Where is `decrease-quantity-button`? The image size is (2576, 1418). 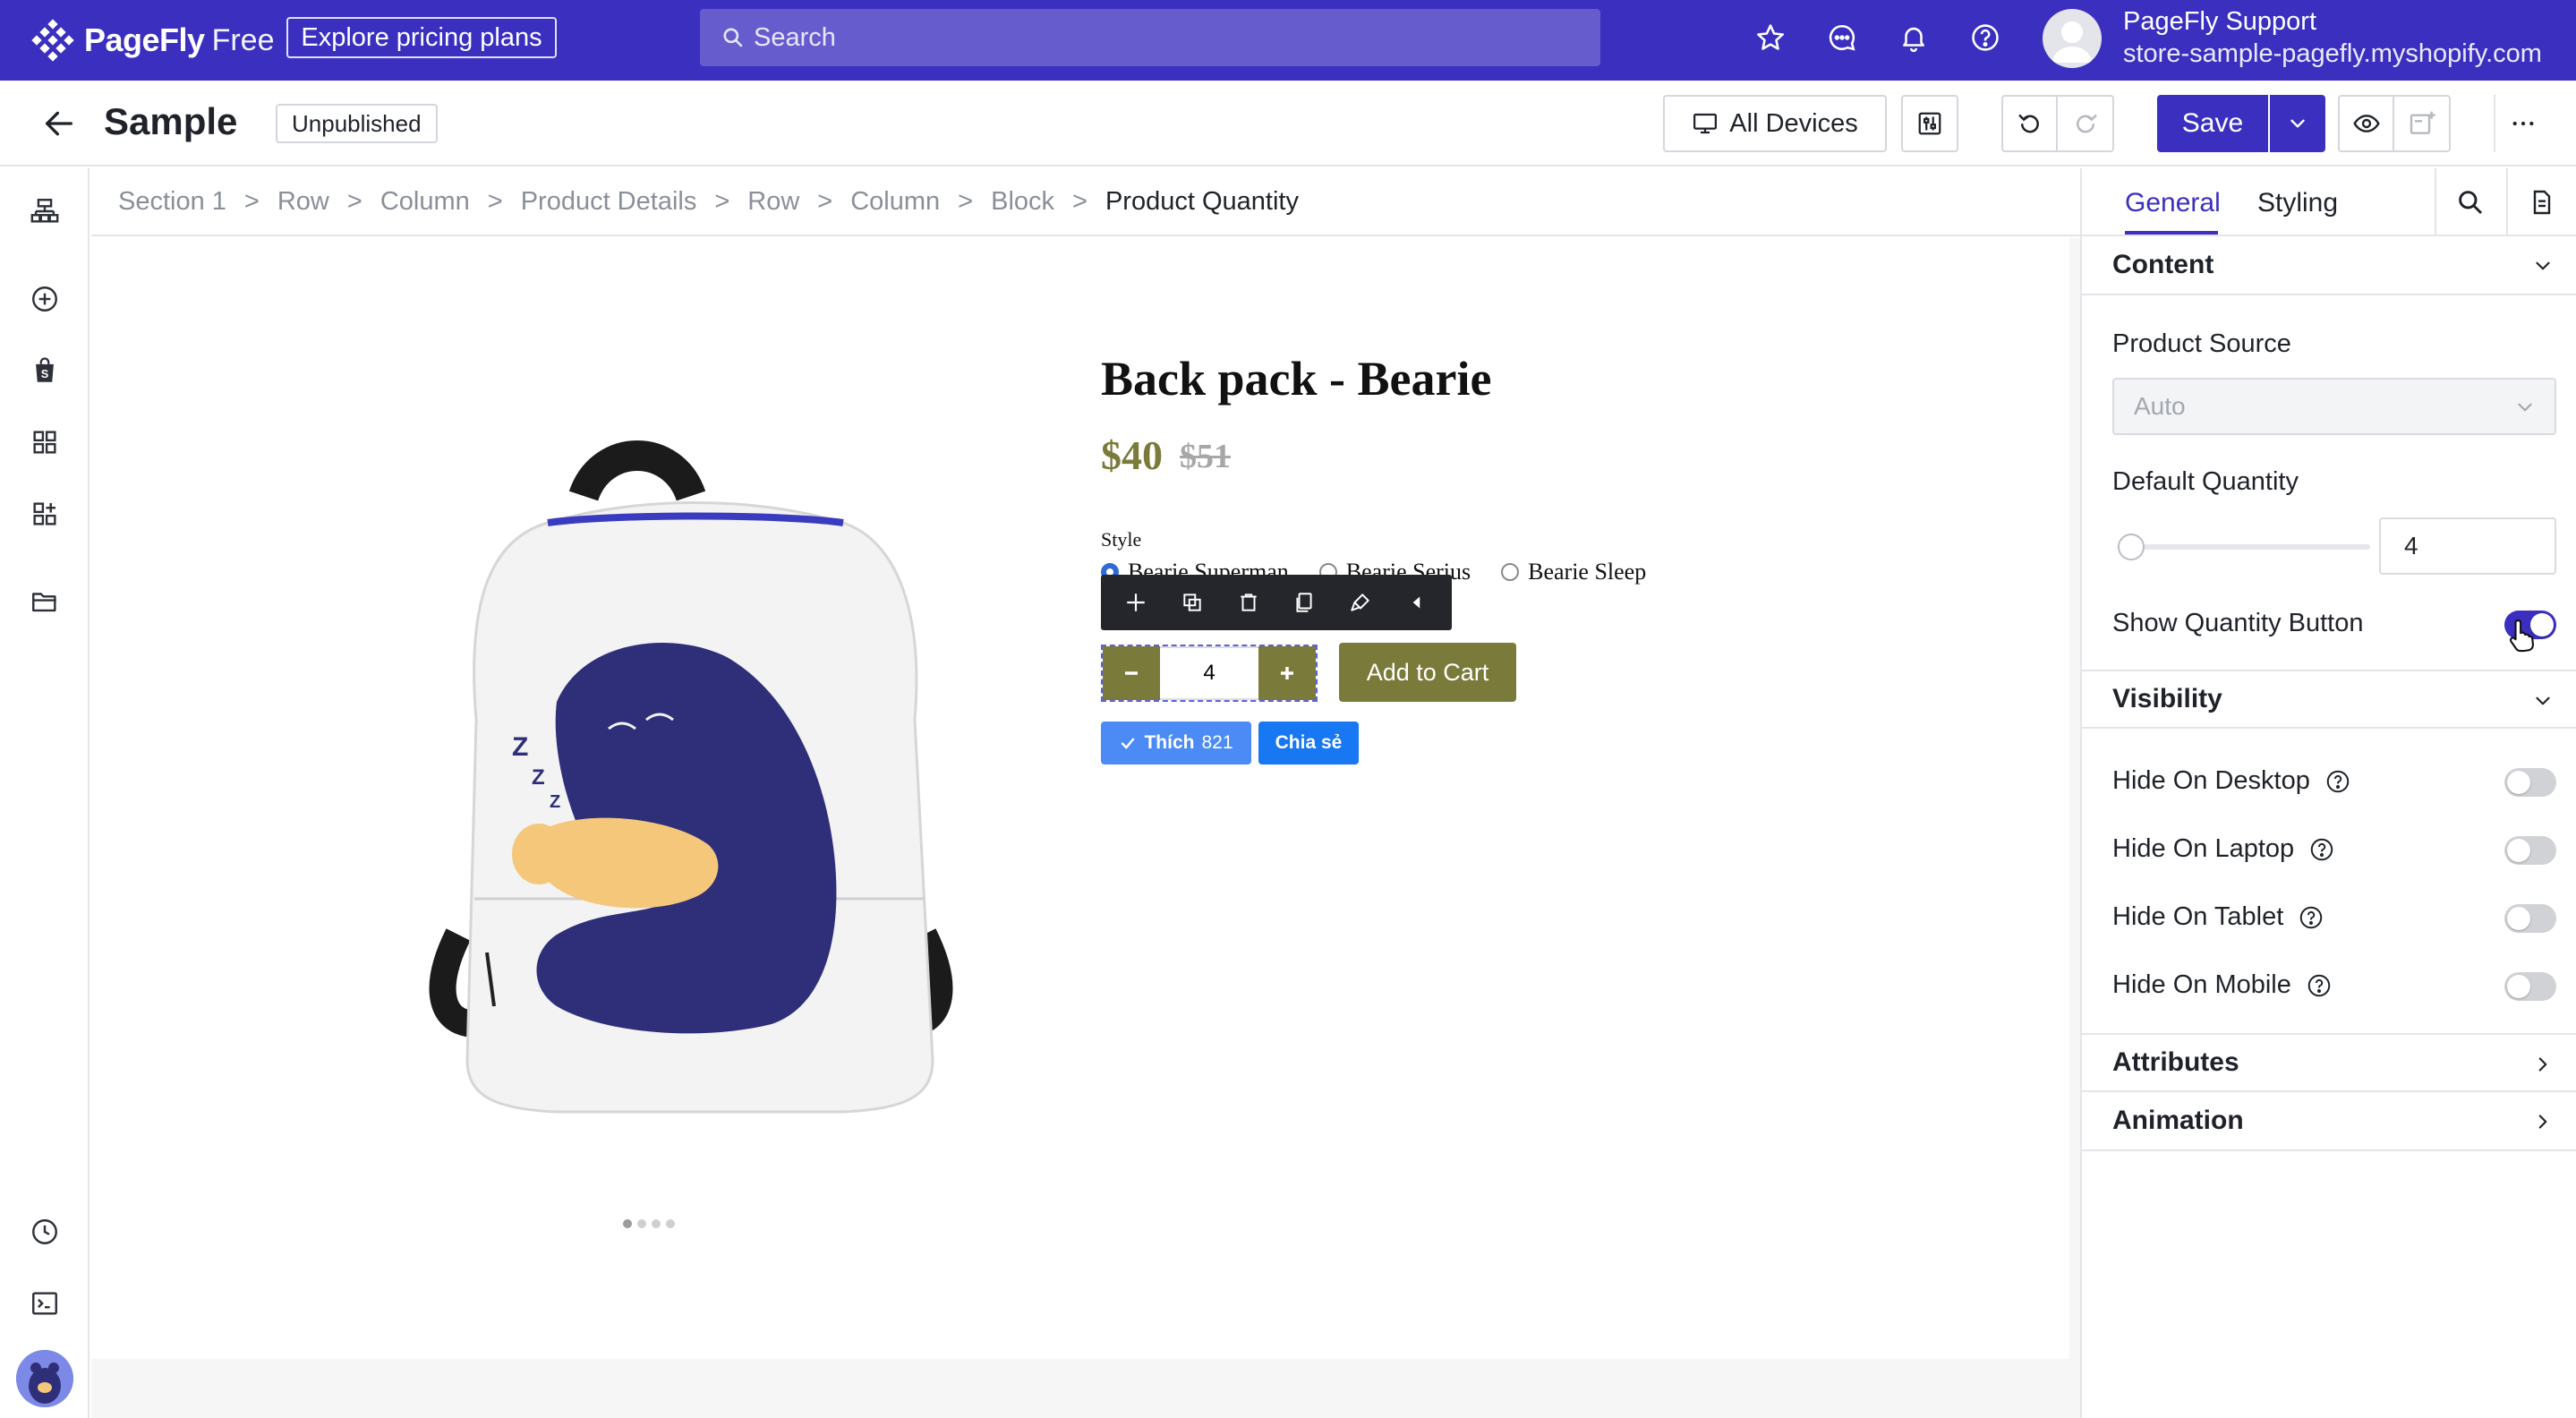 decrease-quantity-button is located at coordinates (1131, 673).